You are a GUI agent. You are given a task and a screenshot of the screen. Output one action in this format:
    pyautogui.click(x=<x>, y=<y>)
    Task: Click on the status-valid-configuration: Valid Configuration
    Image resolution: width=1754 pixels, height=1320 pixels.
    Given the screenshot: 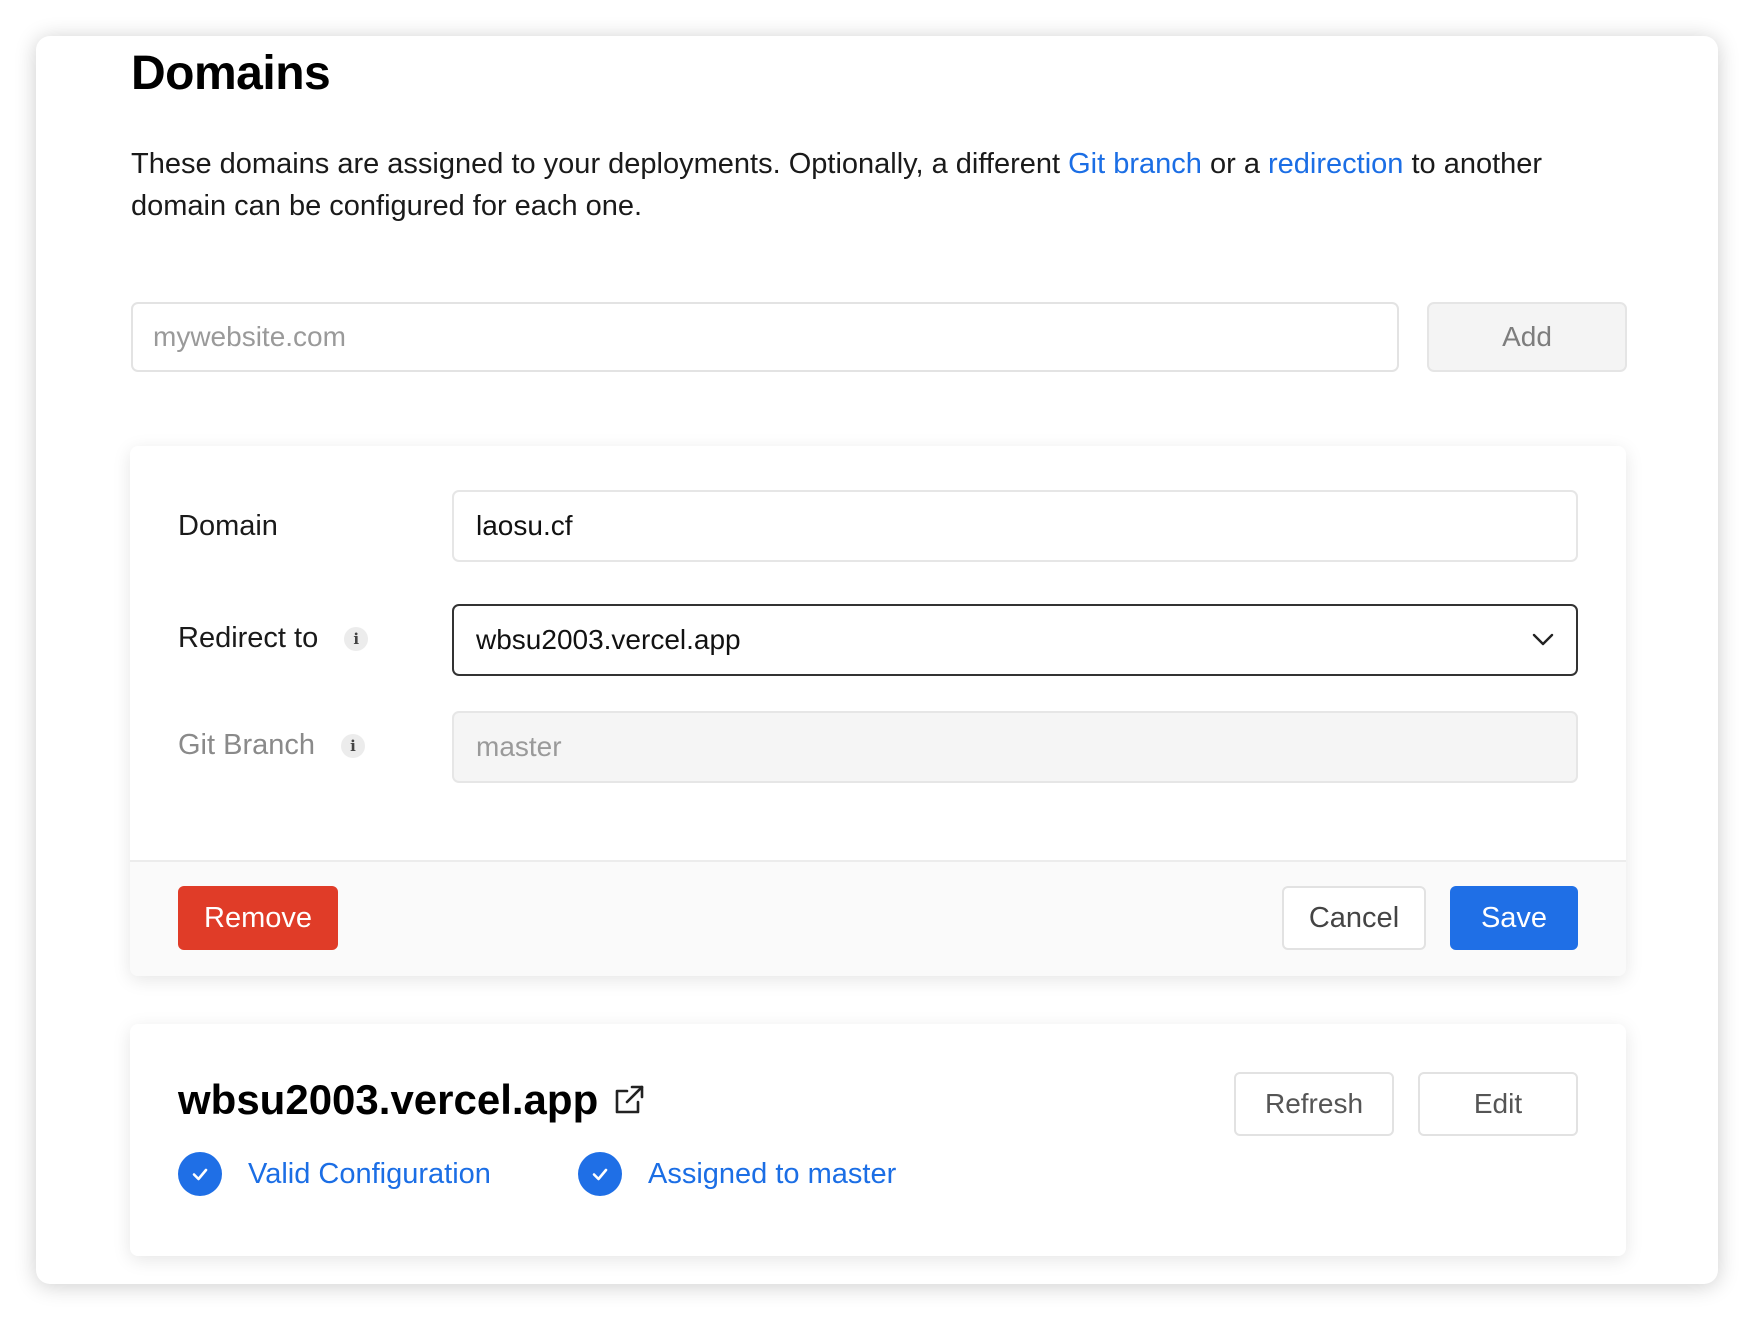 What is the action you would take?
    pyautogui.click(x=334, y=1174)
    